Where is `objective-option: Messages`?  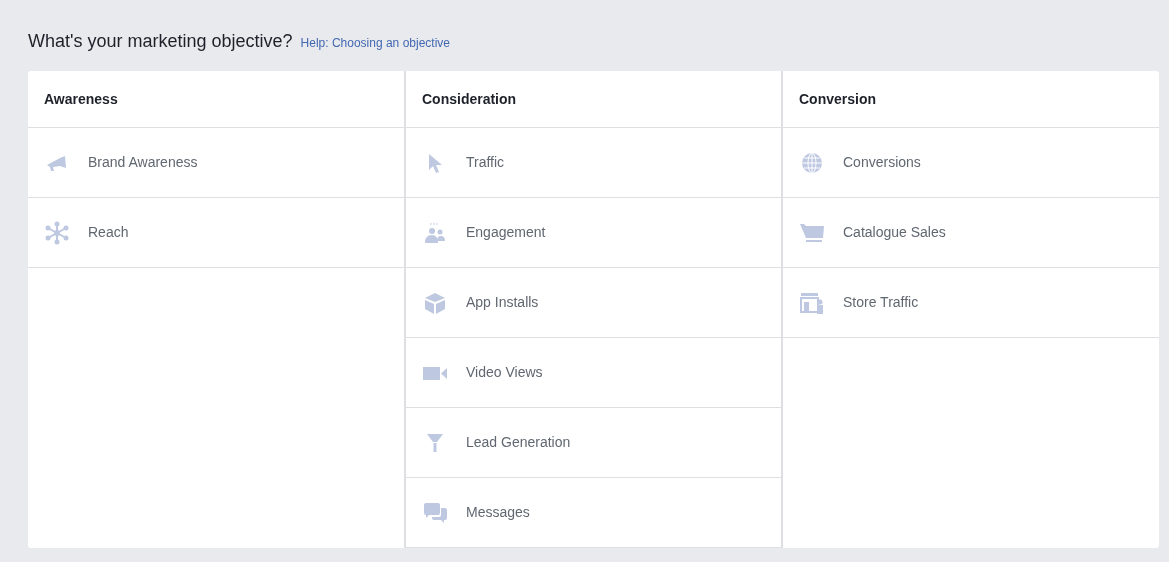
objective-option: Messages is located at coordinates (593, 513).